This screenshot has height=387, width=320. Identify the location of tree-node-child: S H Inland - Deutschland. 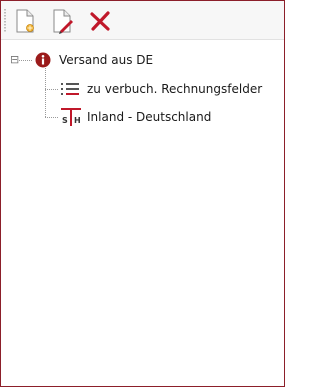
(136, 117).